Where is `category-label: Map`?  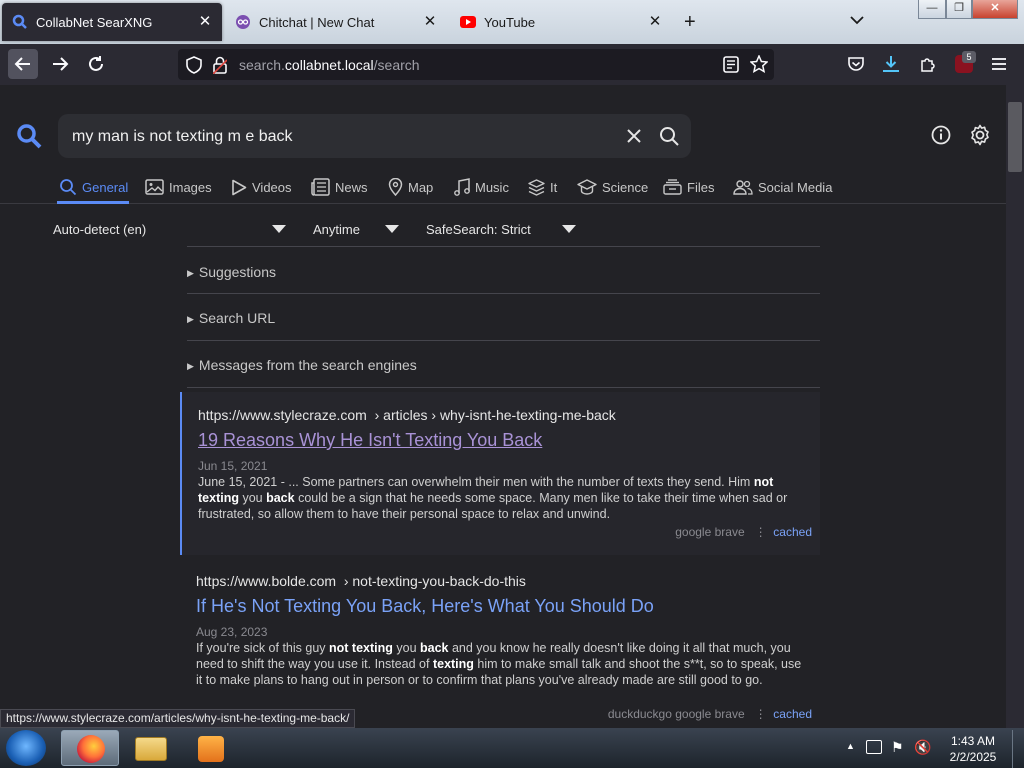
category-label: Map is located at coordinates (421, 187).